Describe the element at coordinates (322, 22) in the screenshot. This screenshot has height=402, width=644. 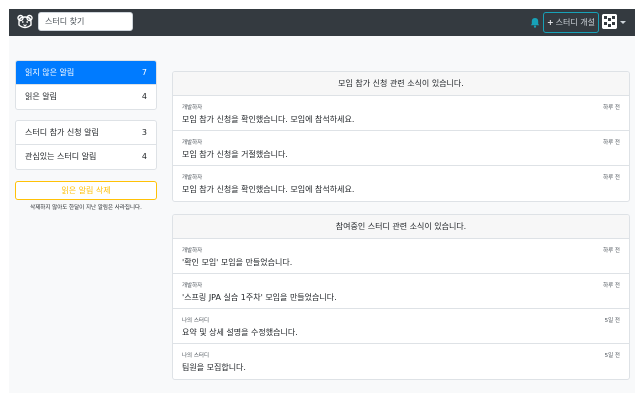
I see `navbar: 스터디 찾기 + 스터디 개설` at that location.